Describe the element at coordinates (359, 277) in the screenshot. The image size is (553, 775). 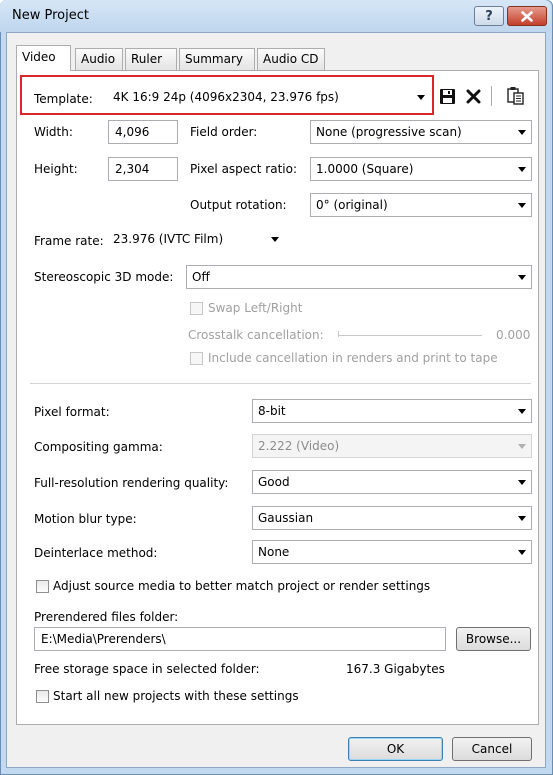
I see `stereoscopic-select: Off` at that location.